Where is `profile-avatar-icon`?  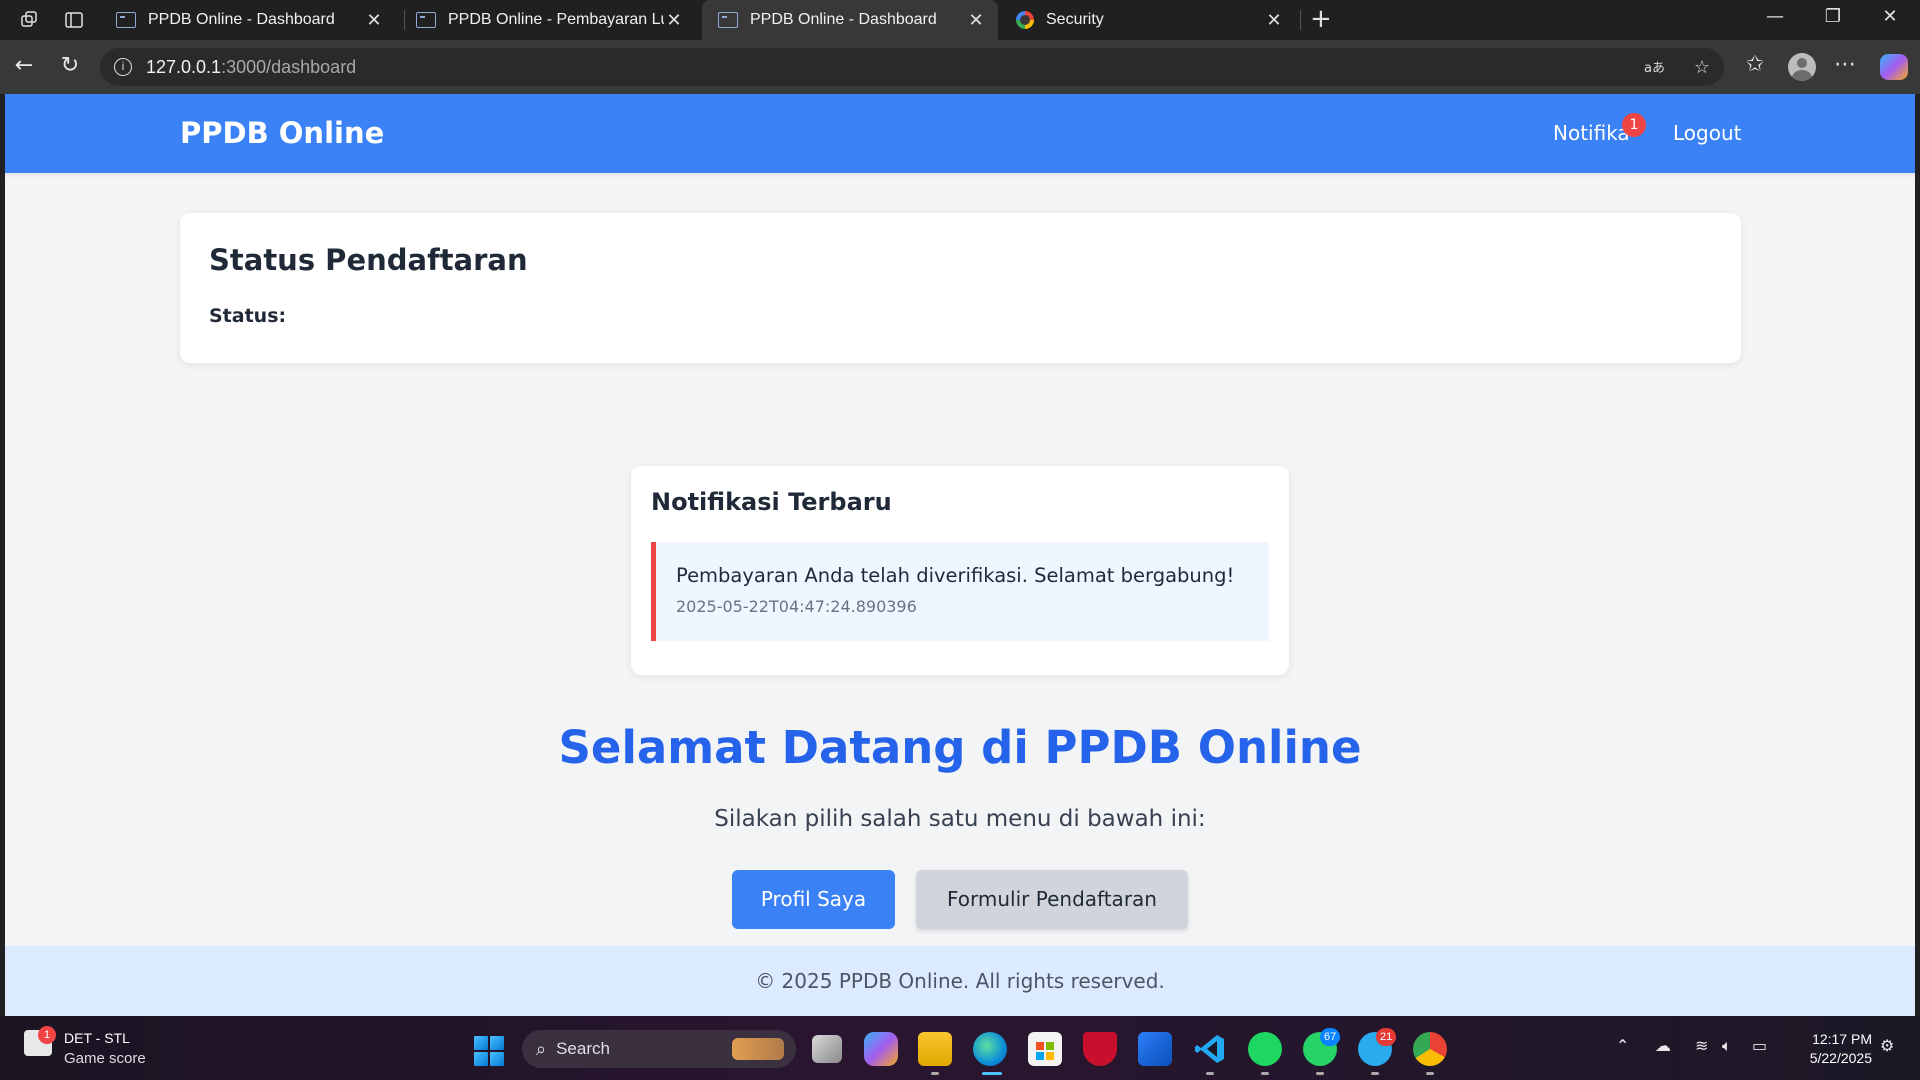 profile-avatar-icon is located at coordinates (1802, 67).